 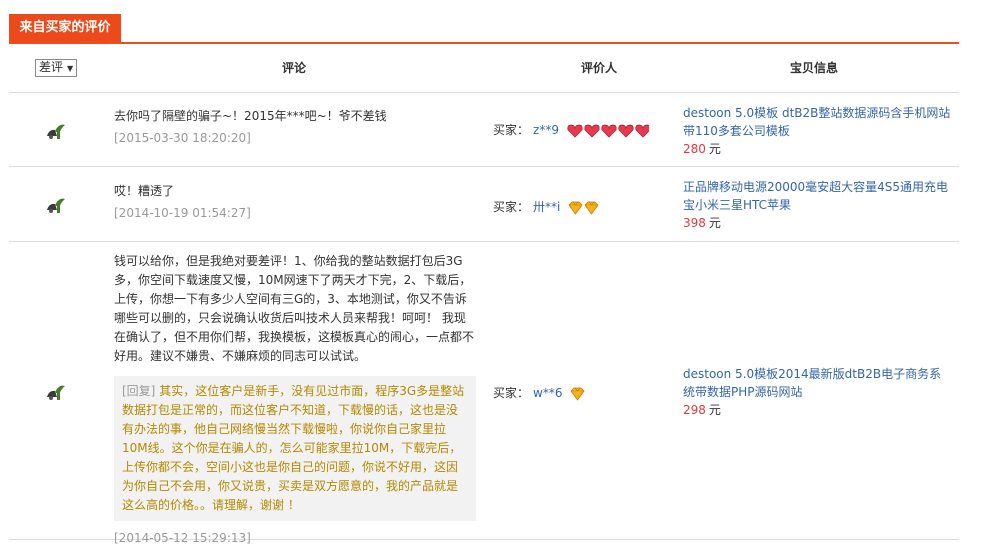 What do you see at coordinates (484, 29) in the screenshot?
I see `section-tab-bar: 来自买家的评价` at bounding box center [484, 29].